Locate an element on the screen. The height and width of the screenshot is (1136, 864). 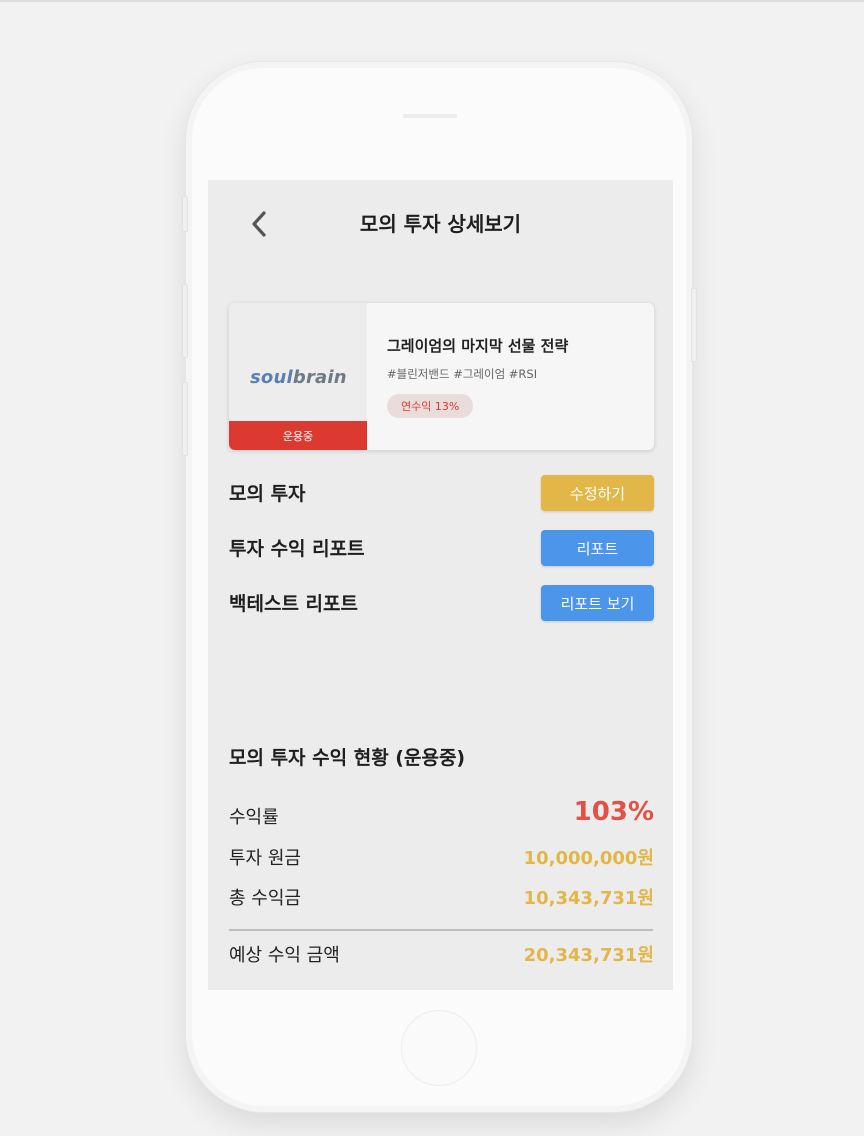
company-logo-image: soulbrain 운용중 is located at coordinates (298, 376).